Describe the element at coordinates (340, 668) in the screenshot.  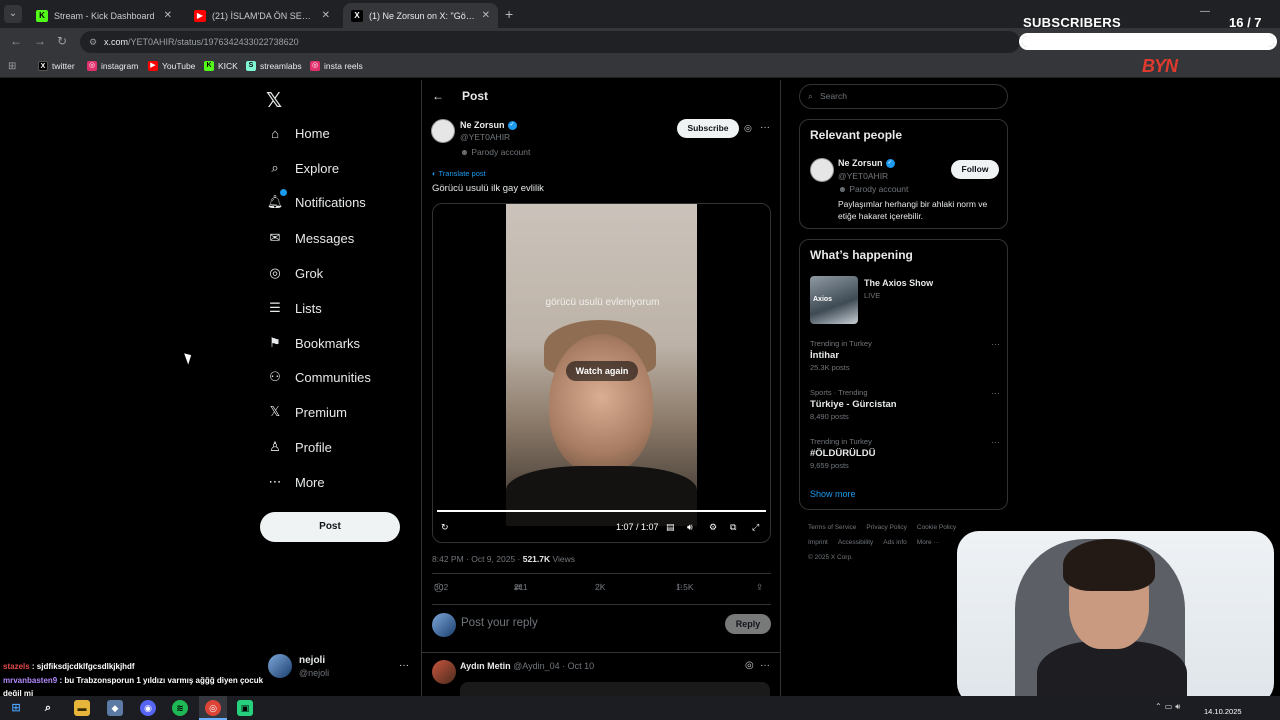
I see `account-switcher: nejoli @nejoli ···` at that location.